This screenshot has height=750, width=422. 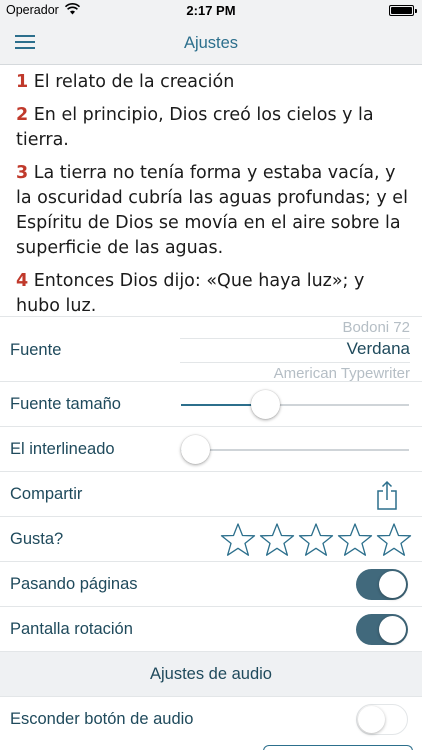 I want to click on verse: 1 El relato de la creación, so click(x=214, y=82).